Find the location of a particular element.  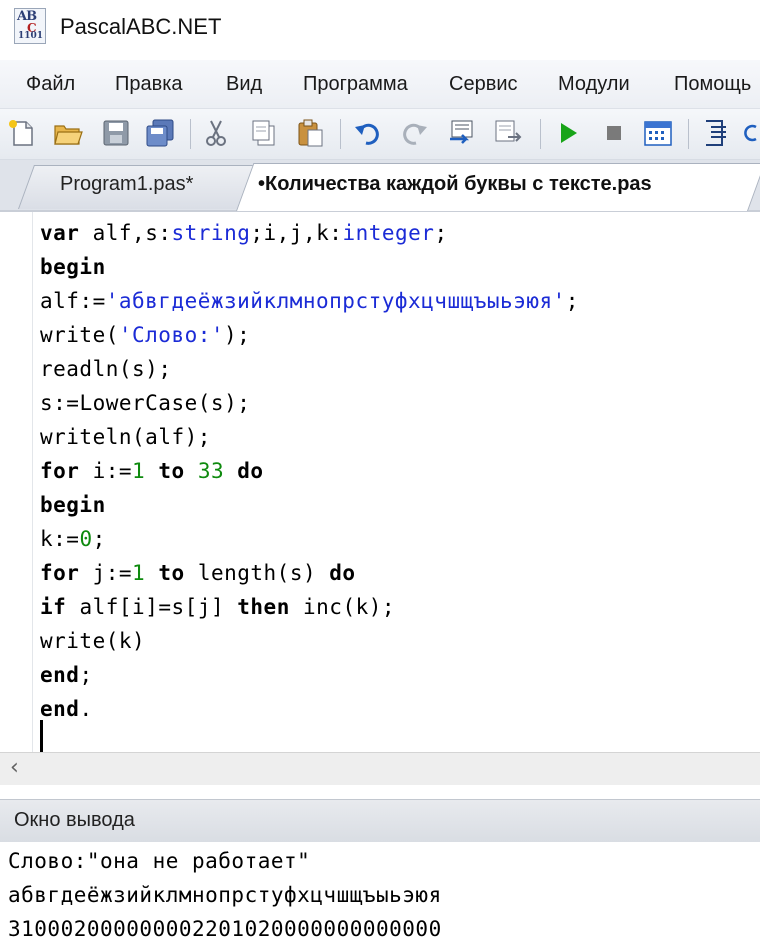

output-line: 310002000000002201020000000000000 is located at coordinates (225, 929).